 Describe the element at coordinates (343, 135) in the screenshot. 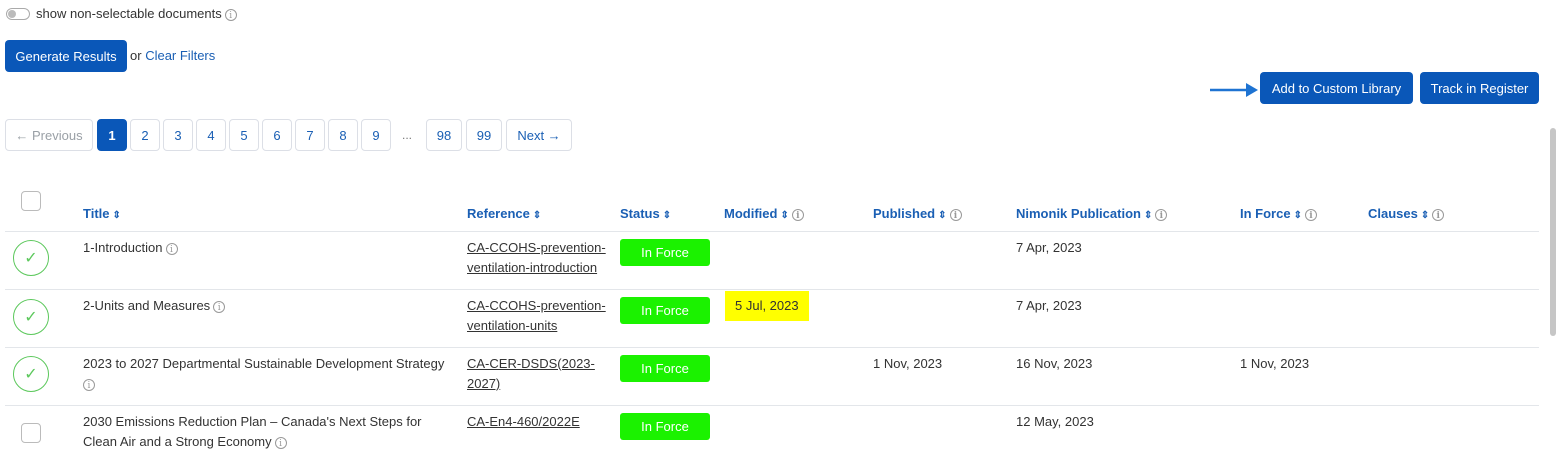

I see `pagination-page-8: 8` at that location.